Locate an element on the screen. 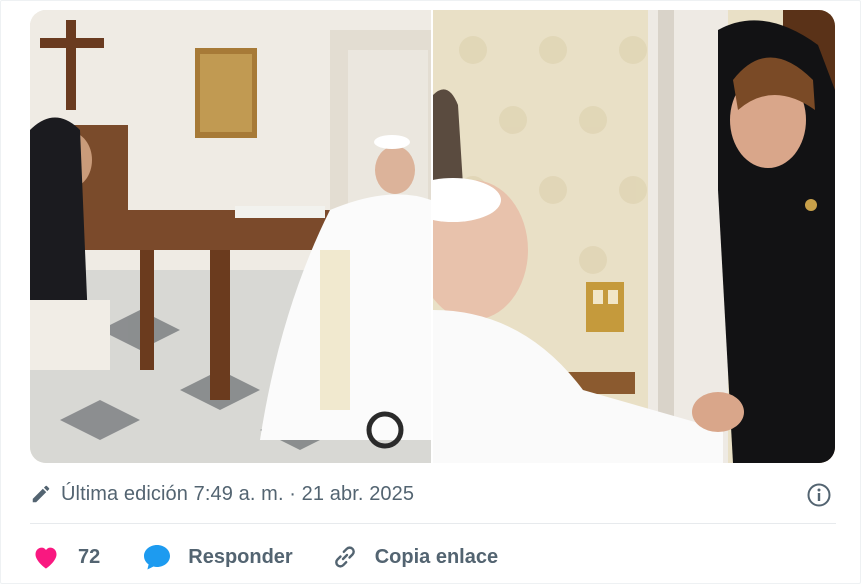 Image resolution: width=861 pixels, height=584 pixels. copy-link-label: Copia enlace is located at coordinates (436, 556).